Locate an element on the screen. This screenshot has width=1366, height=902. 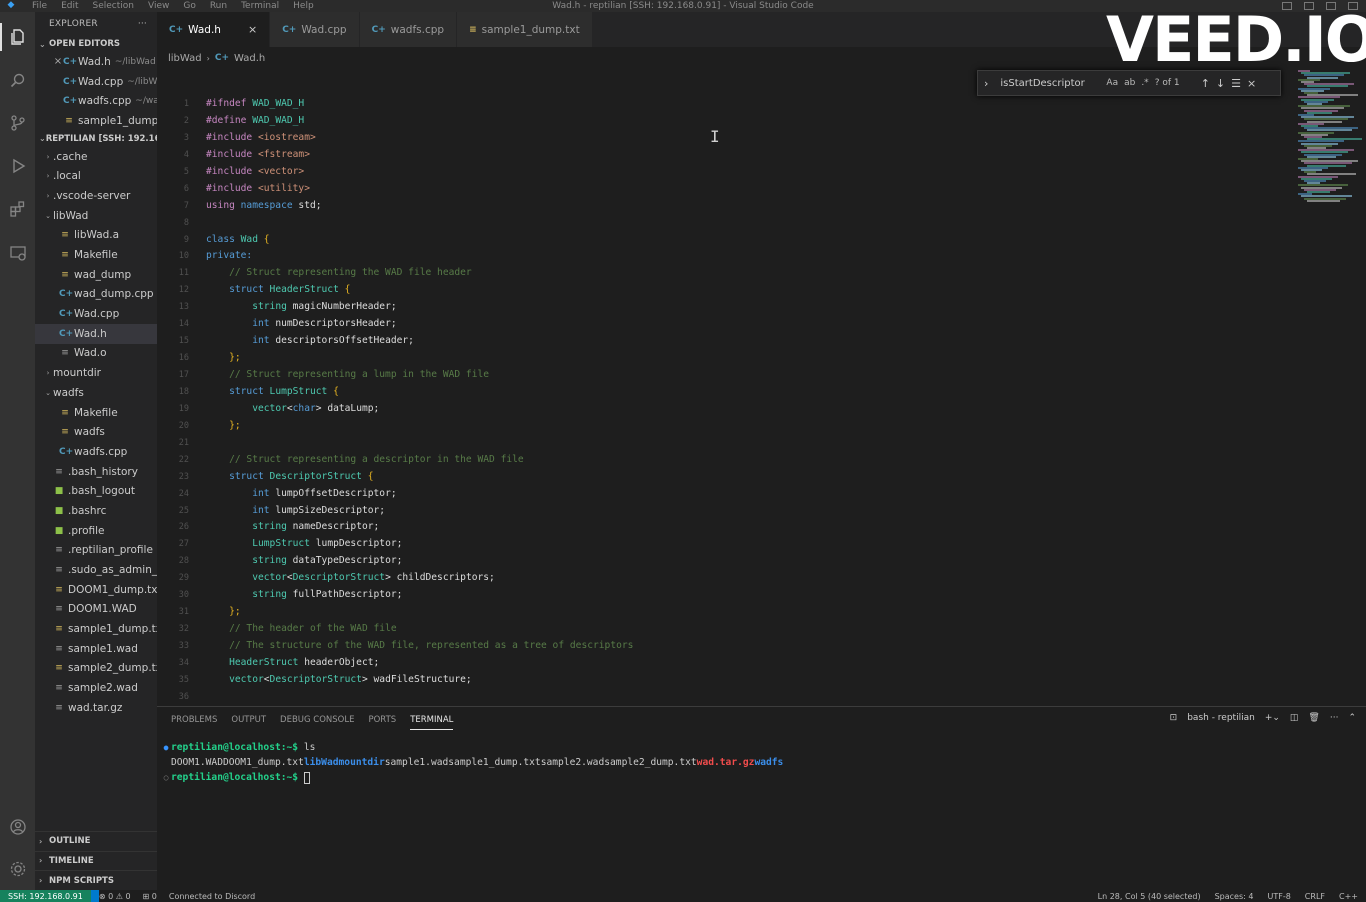
account-icon is located at coordinates (18, 827).